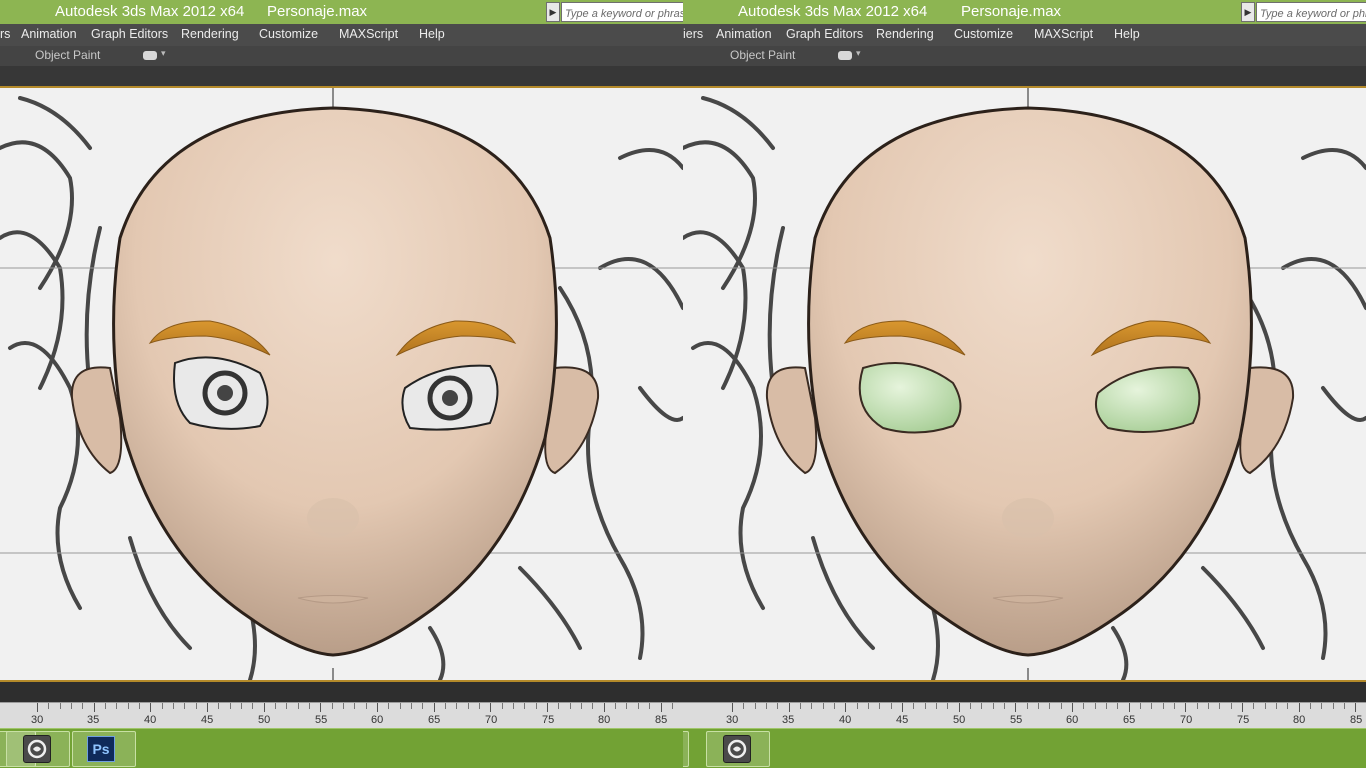  Describe the element at coordinates (101, 749) in the screenshot. I see `photoshop-icon: Ps` at that location.